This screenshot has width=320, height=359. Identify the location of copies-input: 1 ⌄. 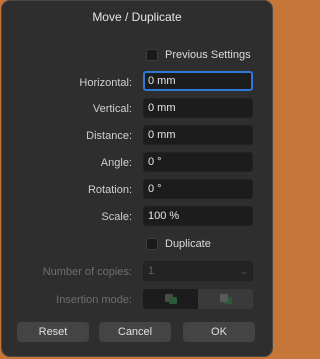
(198, 271).